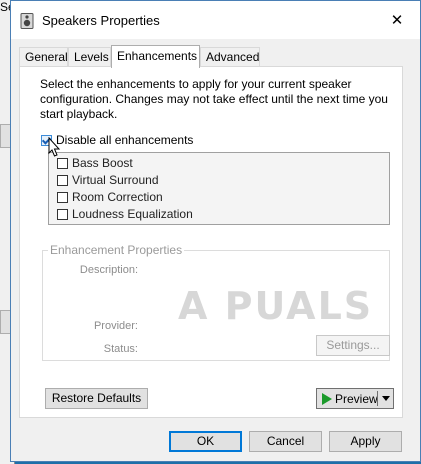 This screenshot has height=464, width=421. What do you see at coordinates (115, 326) in the screenshot?
I see `provider-label: Provider:` at bounding box center [115, 326].